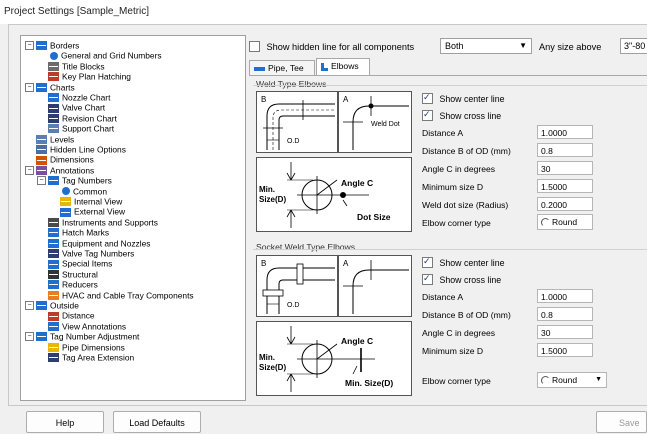  Describe the element at coordinates (565, 296) in the screenshot. I see `socket-distance-a-input: 1.0000` at that location.